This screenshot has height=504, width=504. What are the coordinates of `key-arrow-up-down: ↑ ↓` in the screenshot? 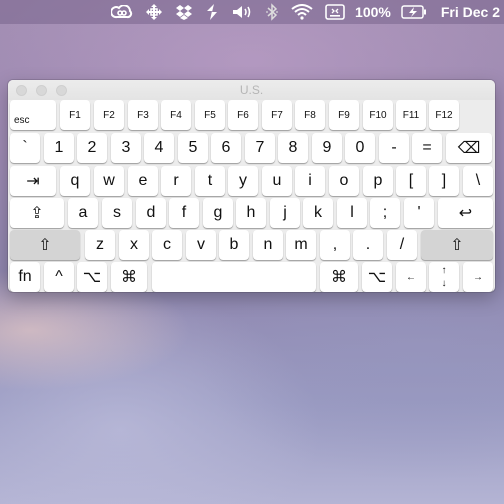 It's located at (444, 277).